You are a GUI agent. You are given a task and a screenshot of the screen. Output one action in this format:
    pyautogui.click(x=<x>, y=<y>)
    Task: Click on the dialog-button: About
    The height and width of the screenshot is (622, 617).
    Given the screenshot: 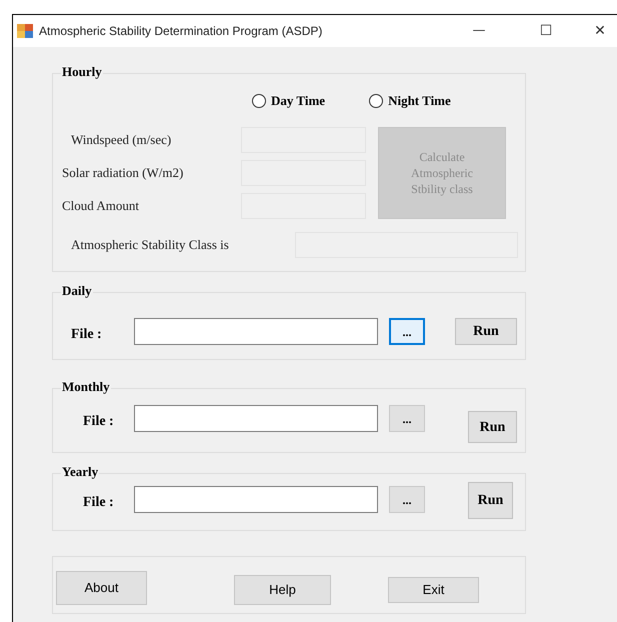 What is the action you would take?
    pyautogui.click(x=101, y=588)
    